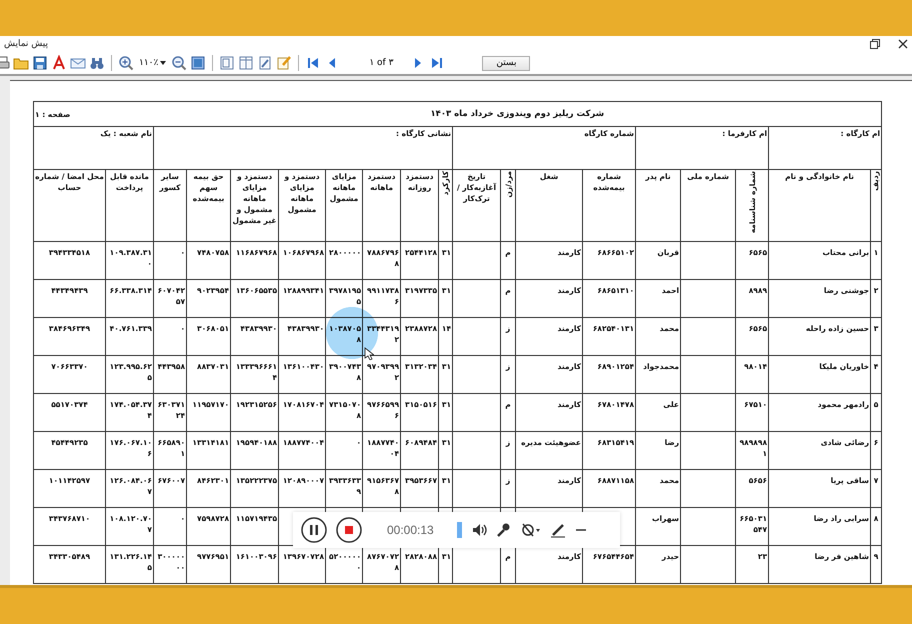 This screenshot has height=624, width=912. What do you see at coordinates (517, 113) in the screenshot?
I see `report-title: شرکت ریلیز دوم ویندوزی خرداد ماه ۱۴۰۳` at bounding box center [517, 113].